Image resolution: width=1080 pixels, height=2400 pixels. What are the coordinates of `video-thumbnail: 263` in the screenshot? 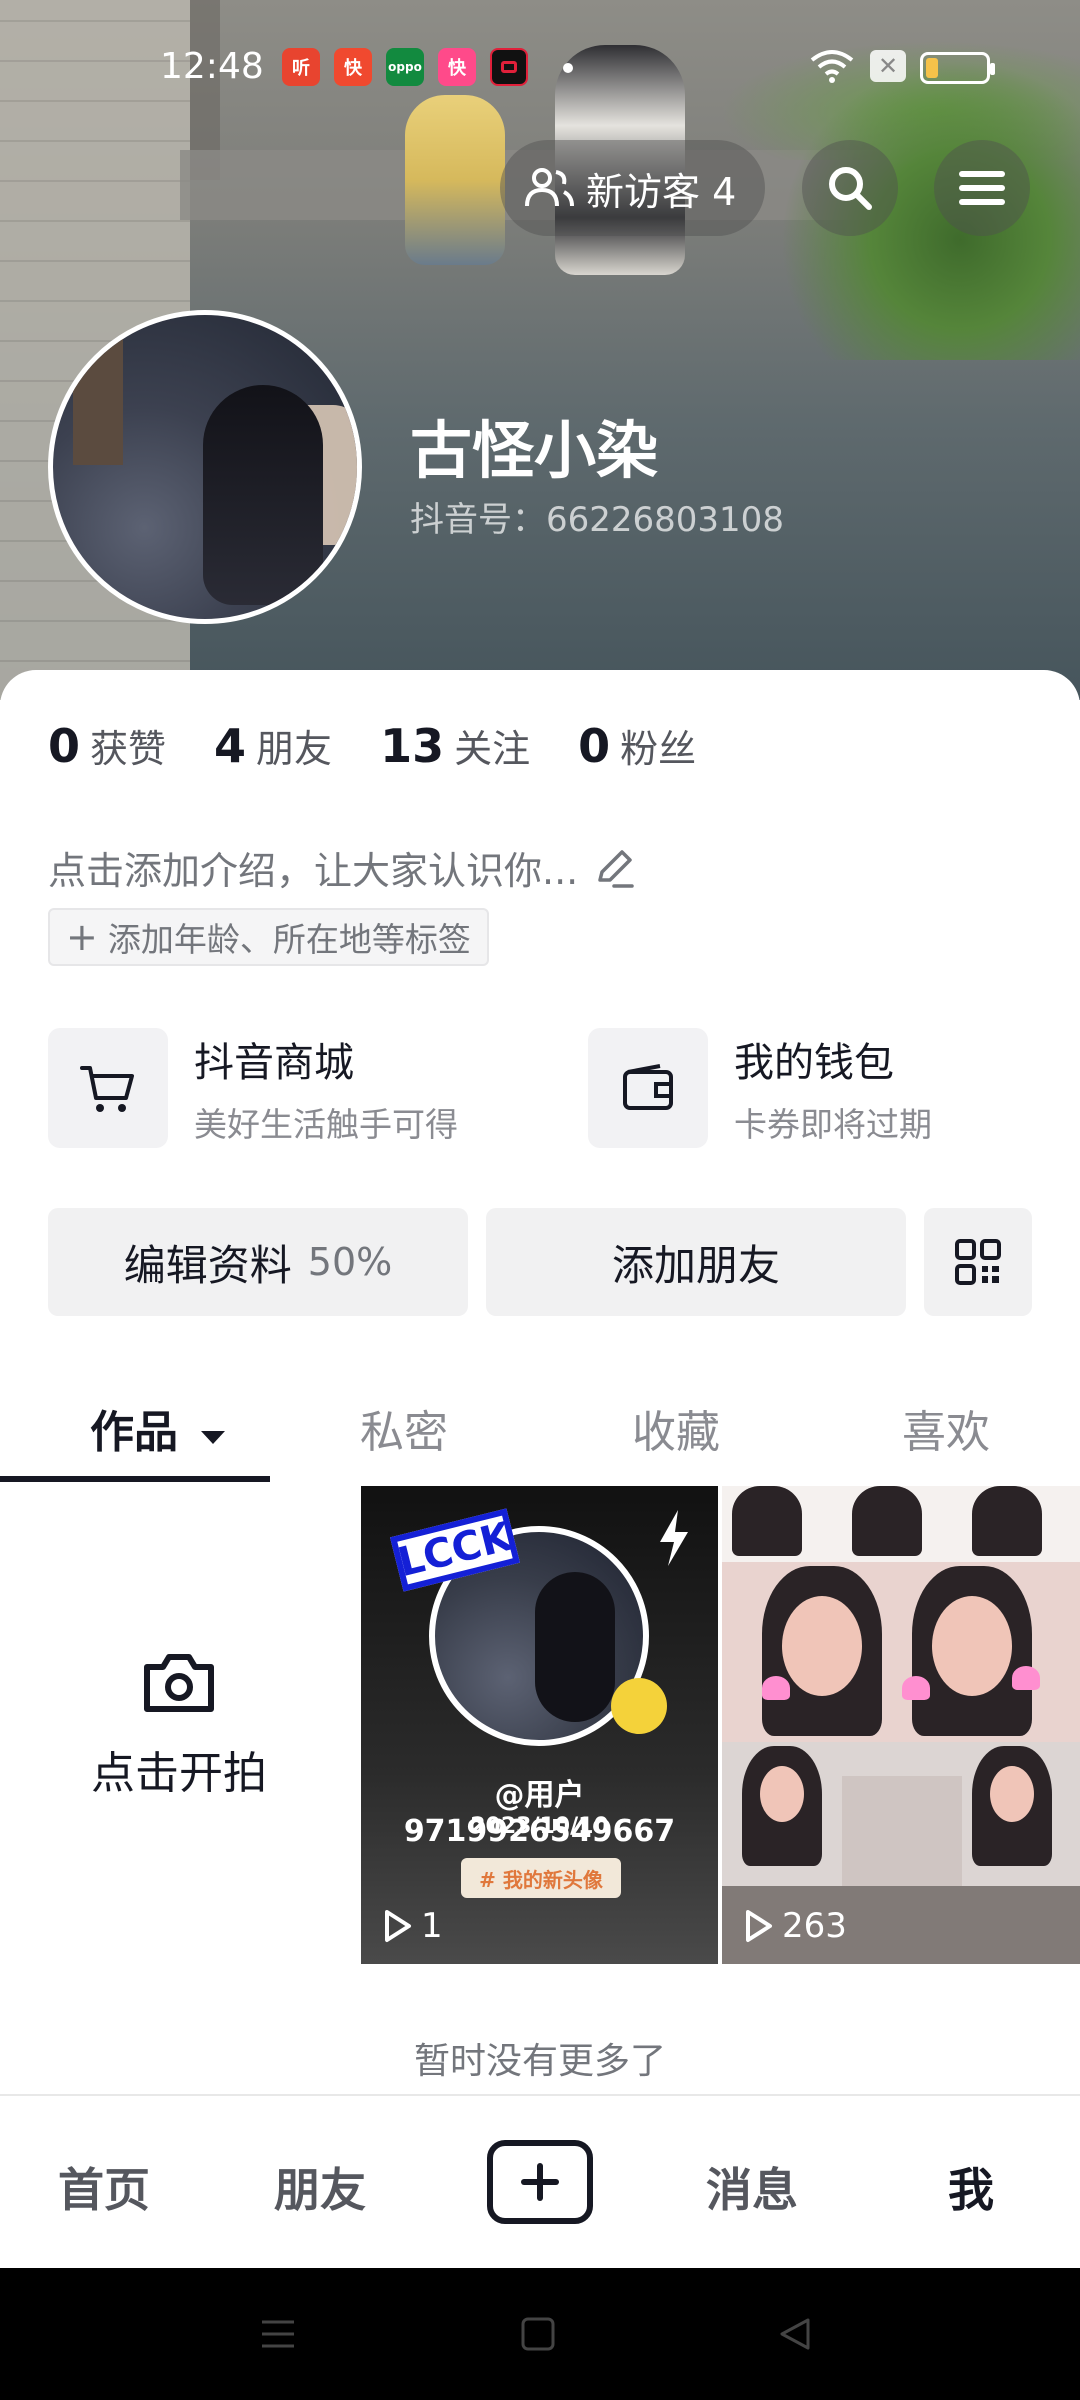 It's located at (901, 1725).